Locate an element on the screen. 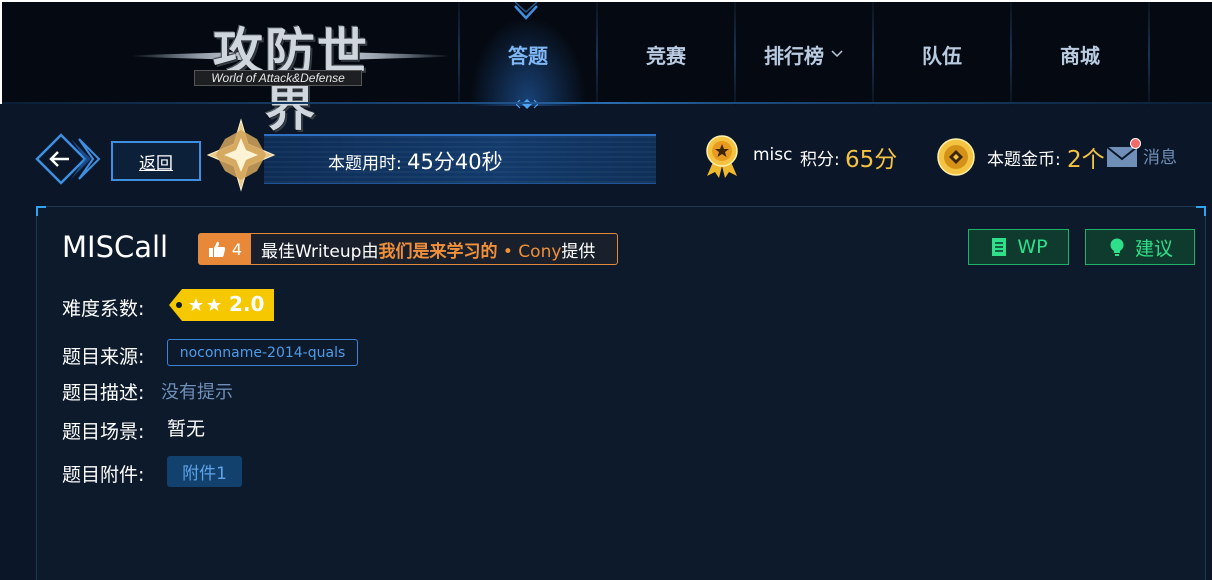 The width and height of the screenshot is (1212, 580). score-label: 积分: is located at coordinates (820, 160).